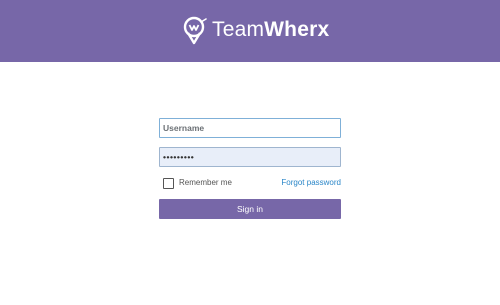 The width and height of the screenshot is (500, 305). I want to click on brand: TeamWherx, so click(255, 30).